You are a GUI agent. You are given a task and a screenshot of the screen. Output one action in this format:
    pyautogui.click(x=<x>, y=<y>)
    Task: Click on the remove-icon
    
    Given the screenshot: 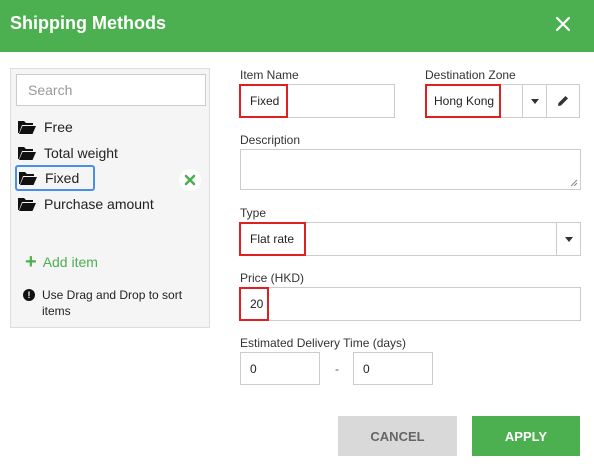 What is the action you would take?
    pyautogui.click(x=190, y=180)
    